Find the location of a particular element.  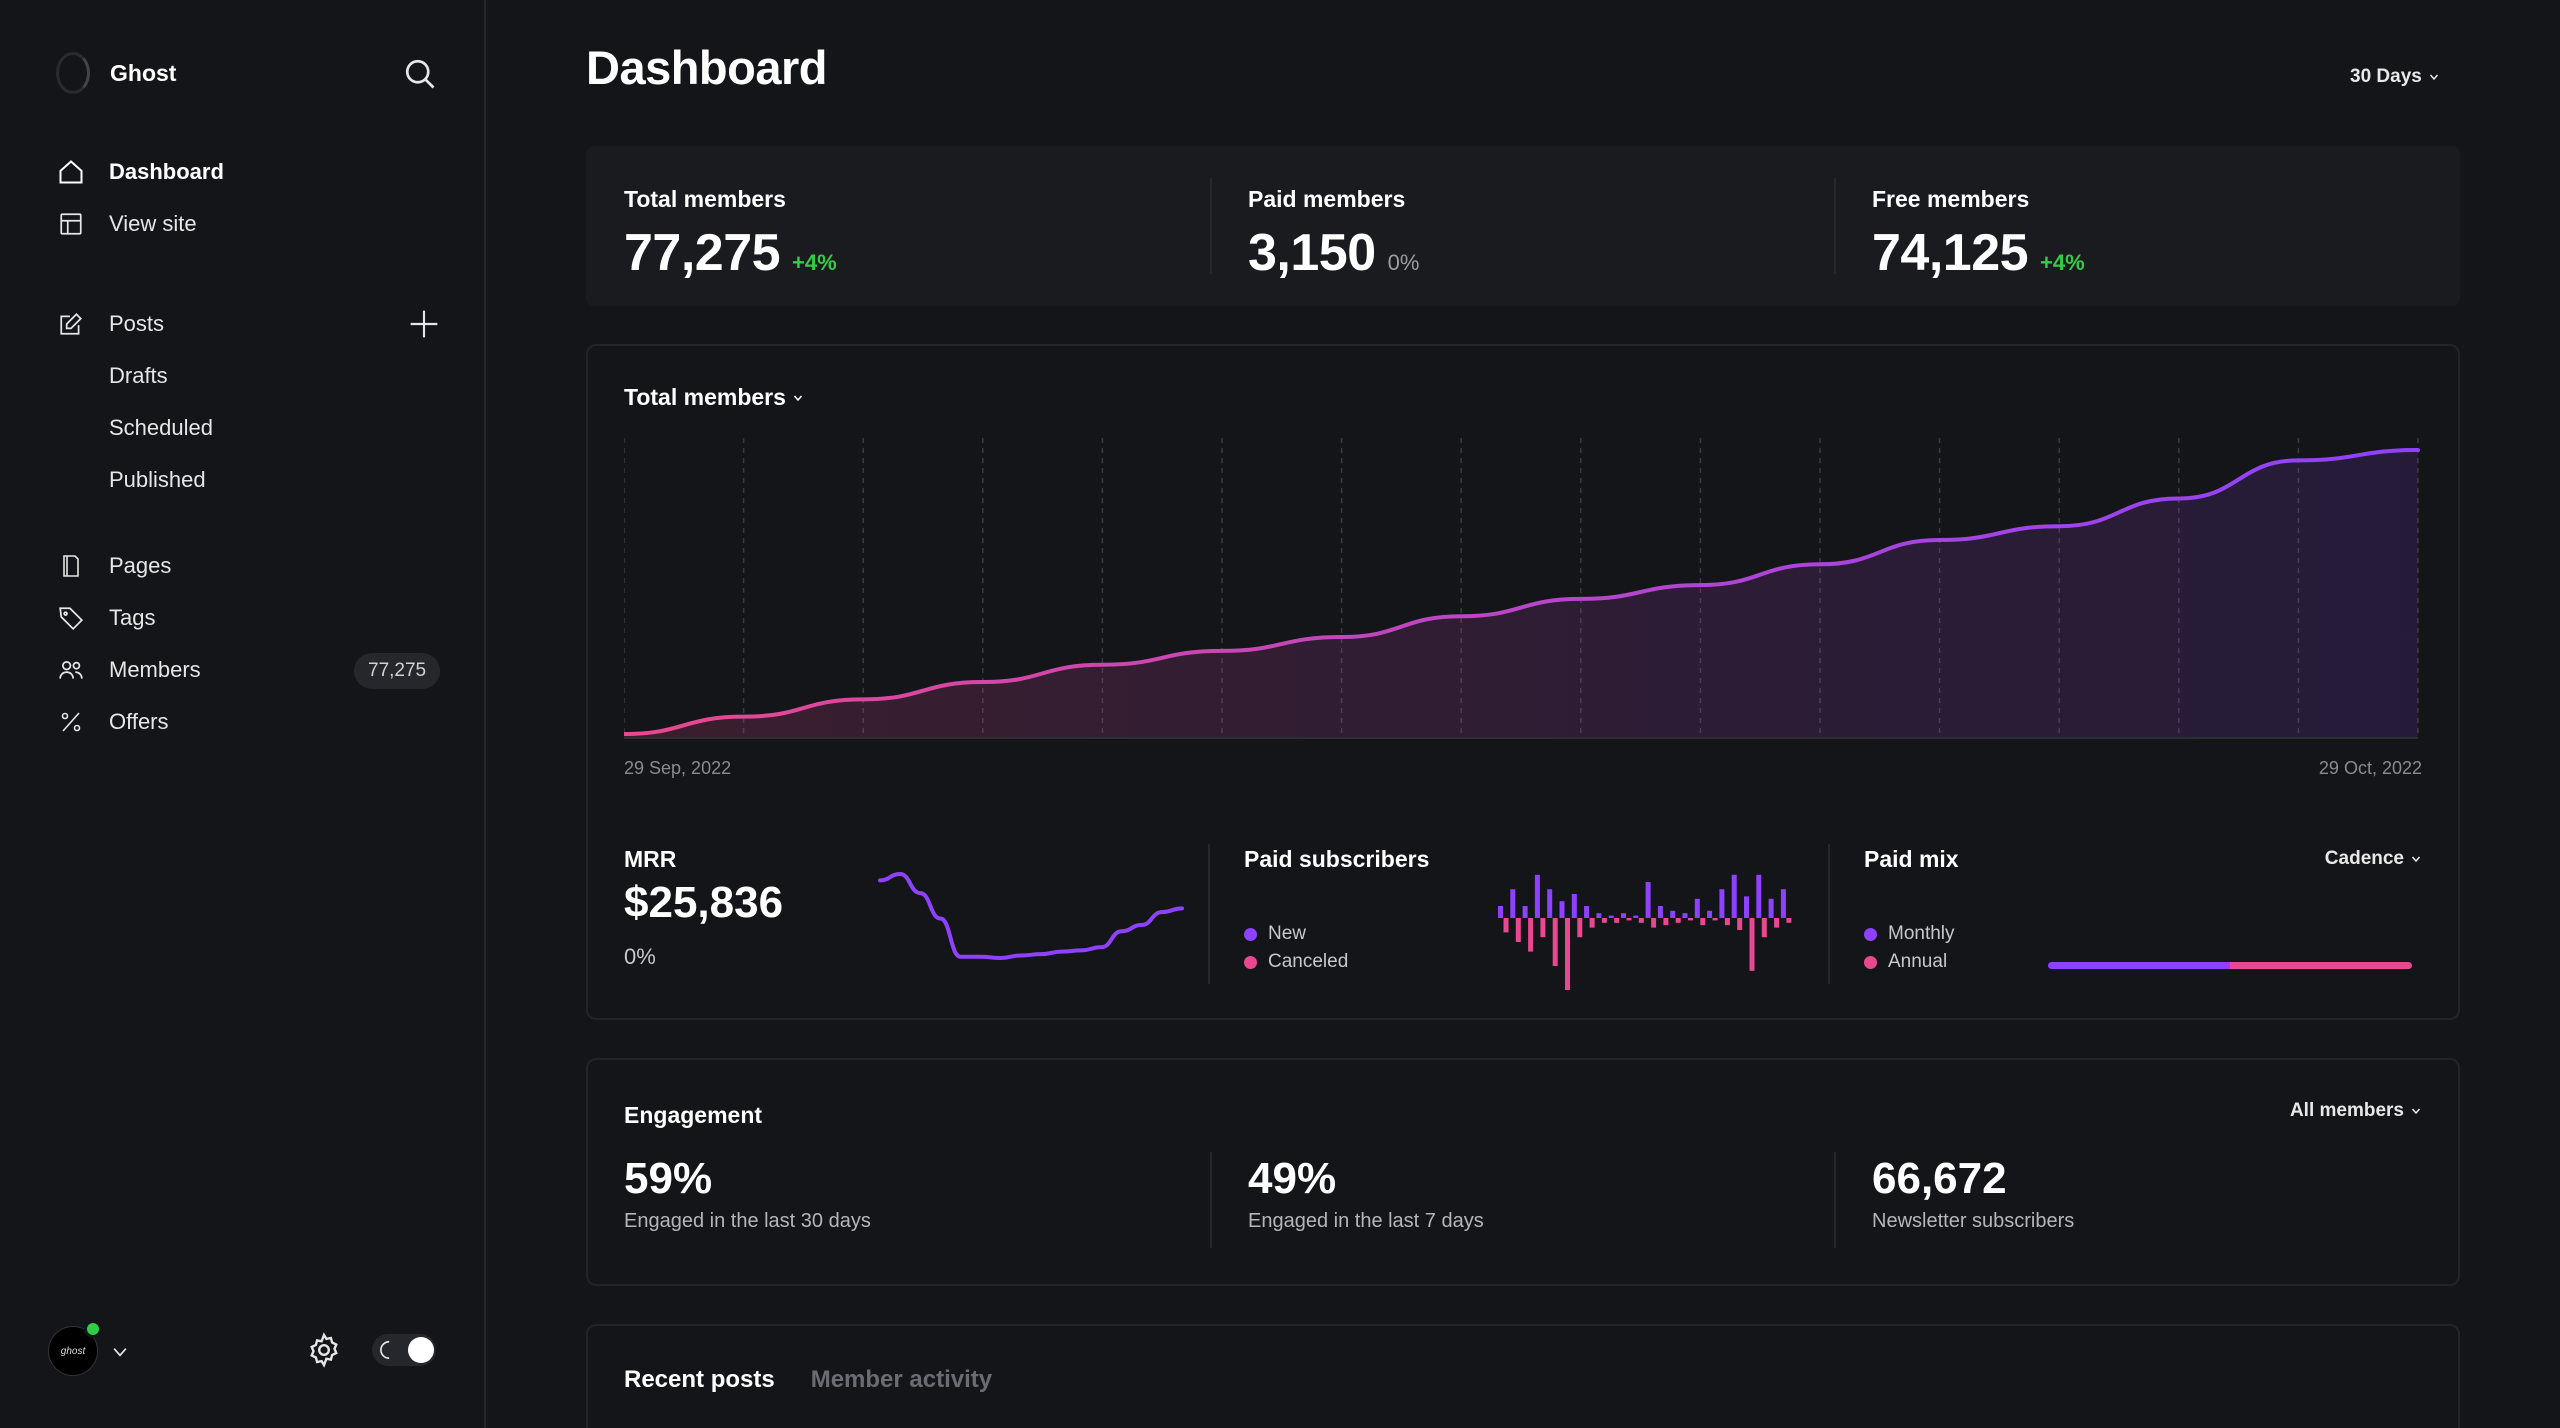

members-area-fill is located at coordinates (1521, 594).